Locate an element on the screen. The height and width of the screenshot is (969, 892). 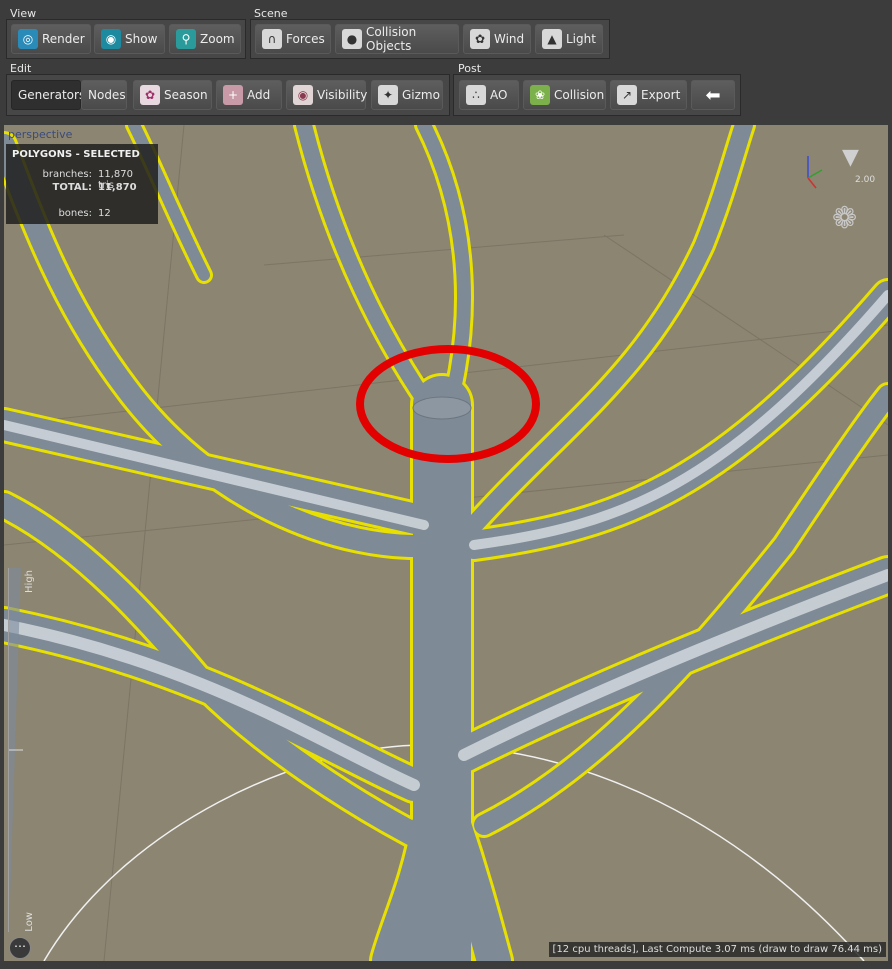
stats-title: POLYGONS - SELECTED is located at coordinates (76, 154).